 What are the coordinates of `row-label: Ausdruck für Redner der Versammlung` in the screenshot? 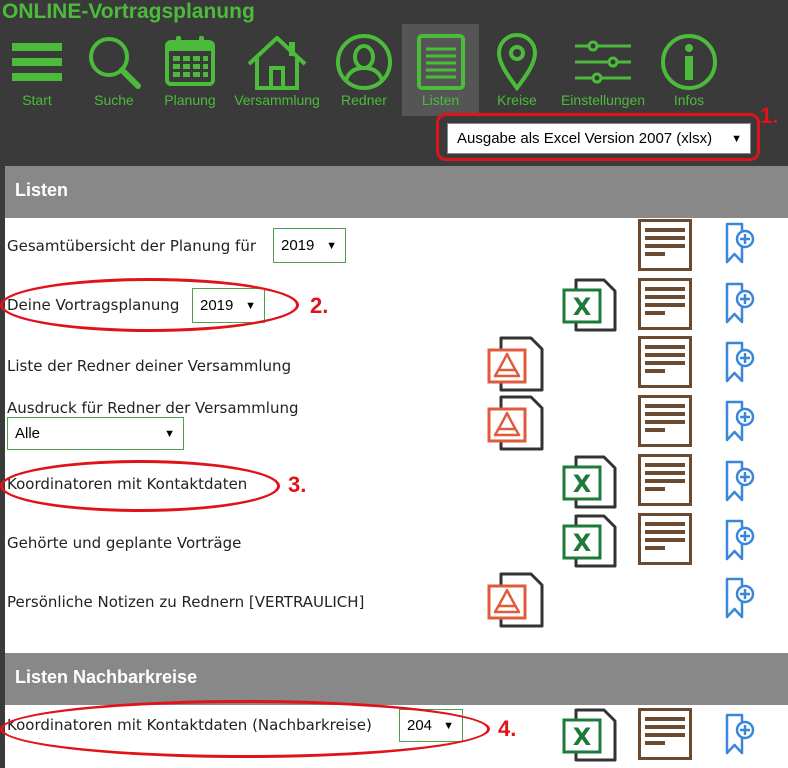 It's located at (153, 408).